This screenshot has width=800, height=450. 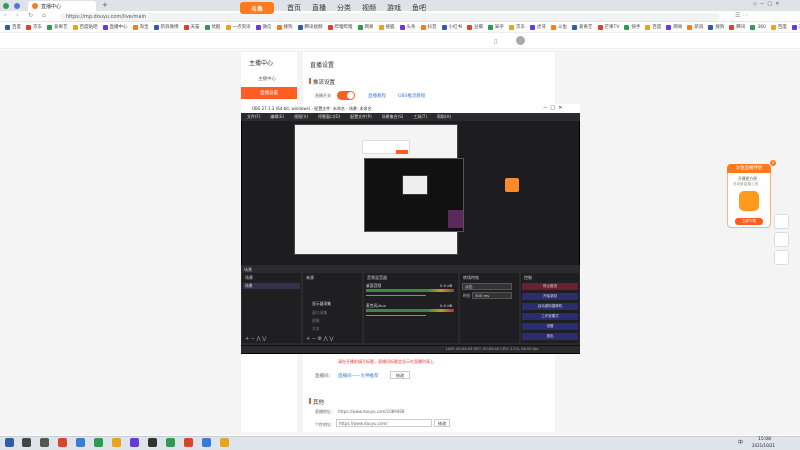 What do you see at coordinates (781, 221) in the screenshot?
I see `feedback-icon` at bounding box center [781, 221].